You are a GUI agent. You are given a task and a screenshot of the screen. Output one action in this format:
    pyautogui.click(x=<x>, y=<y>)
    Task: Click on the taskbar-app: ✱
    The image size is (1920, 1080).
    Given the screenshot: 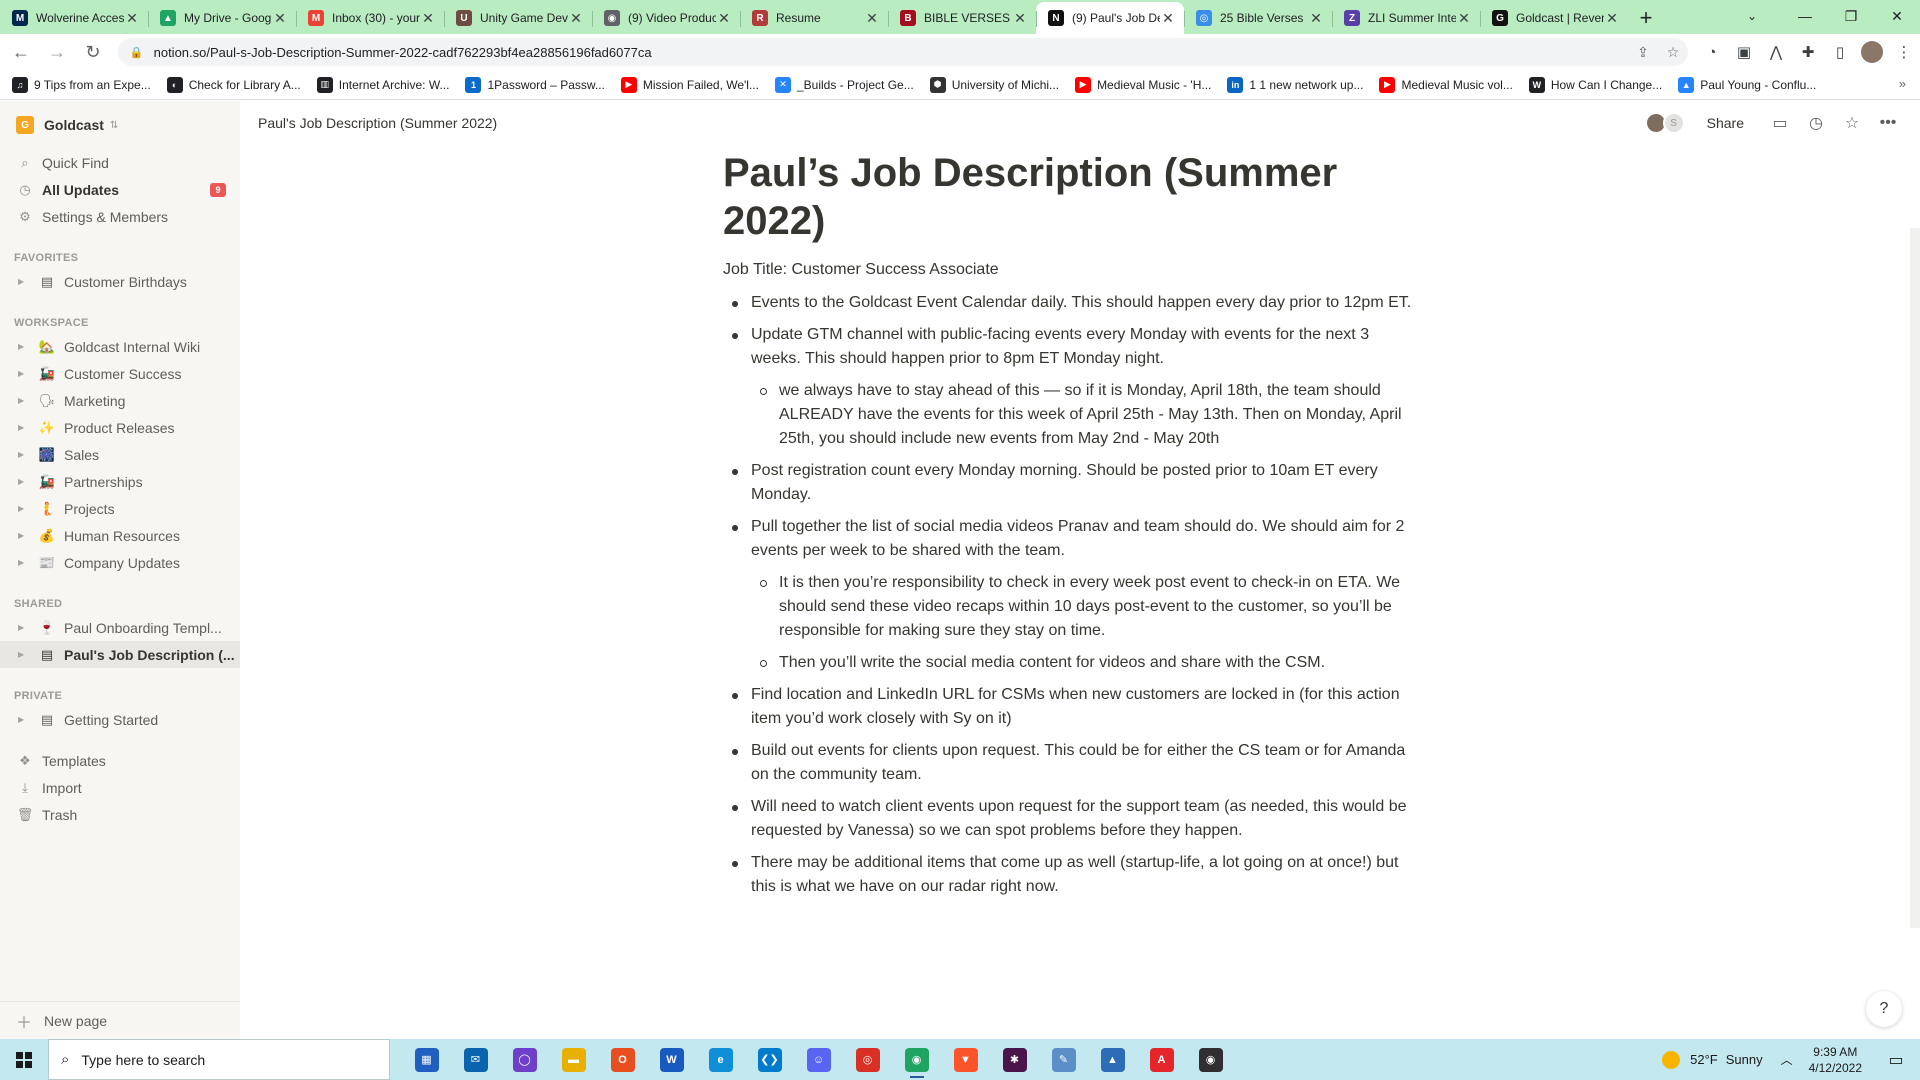 What is the action you would take?
    pyautogui.click(x=1014, y=1059)
    